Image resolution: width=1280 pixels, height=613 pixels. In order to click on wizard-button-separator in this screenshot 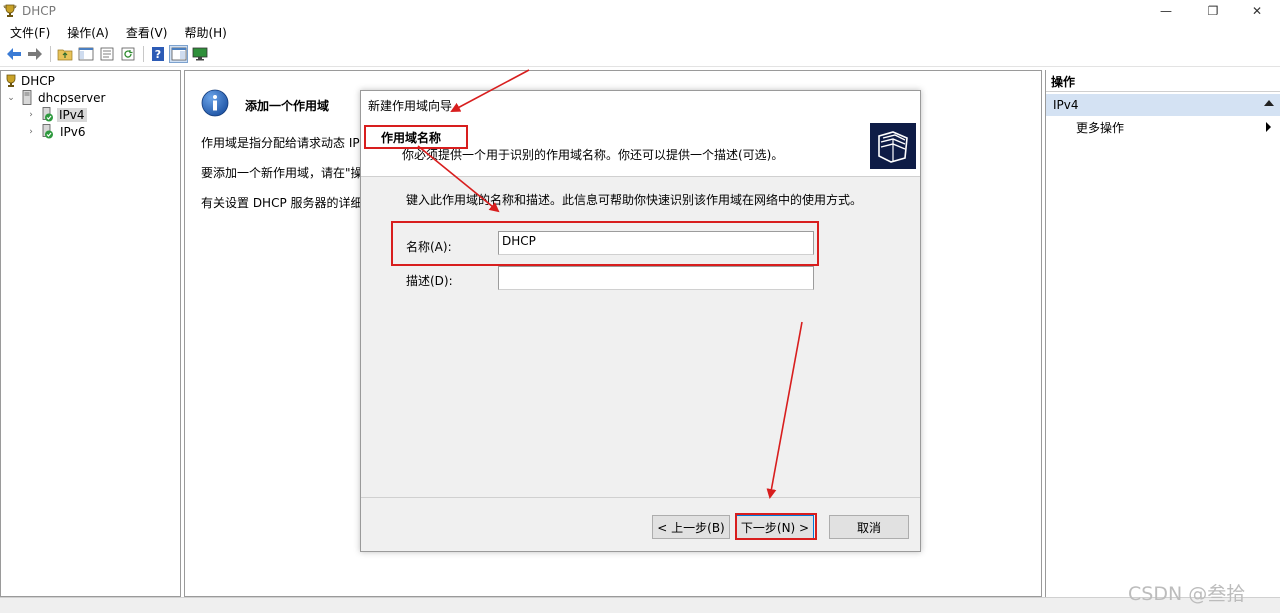, I will do `click(640, 497)`.